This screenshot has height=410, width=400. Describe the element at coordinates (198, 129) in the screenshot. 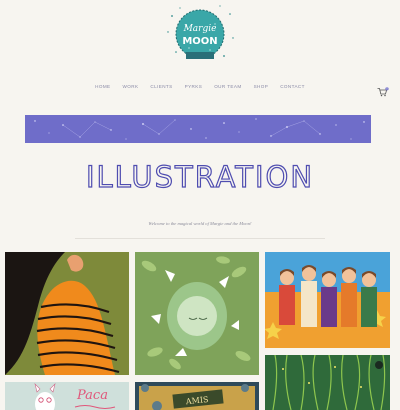

I see `constellation-banner` at that location.